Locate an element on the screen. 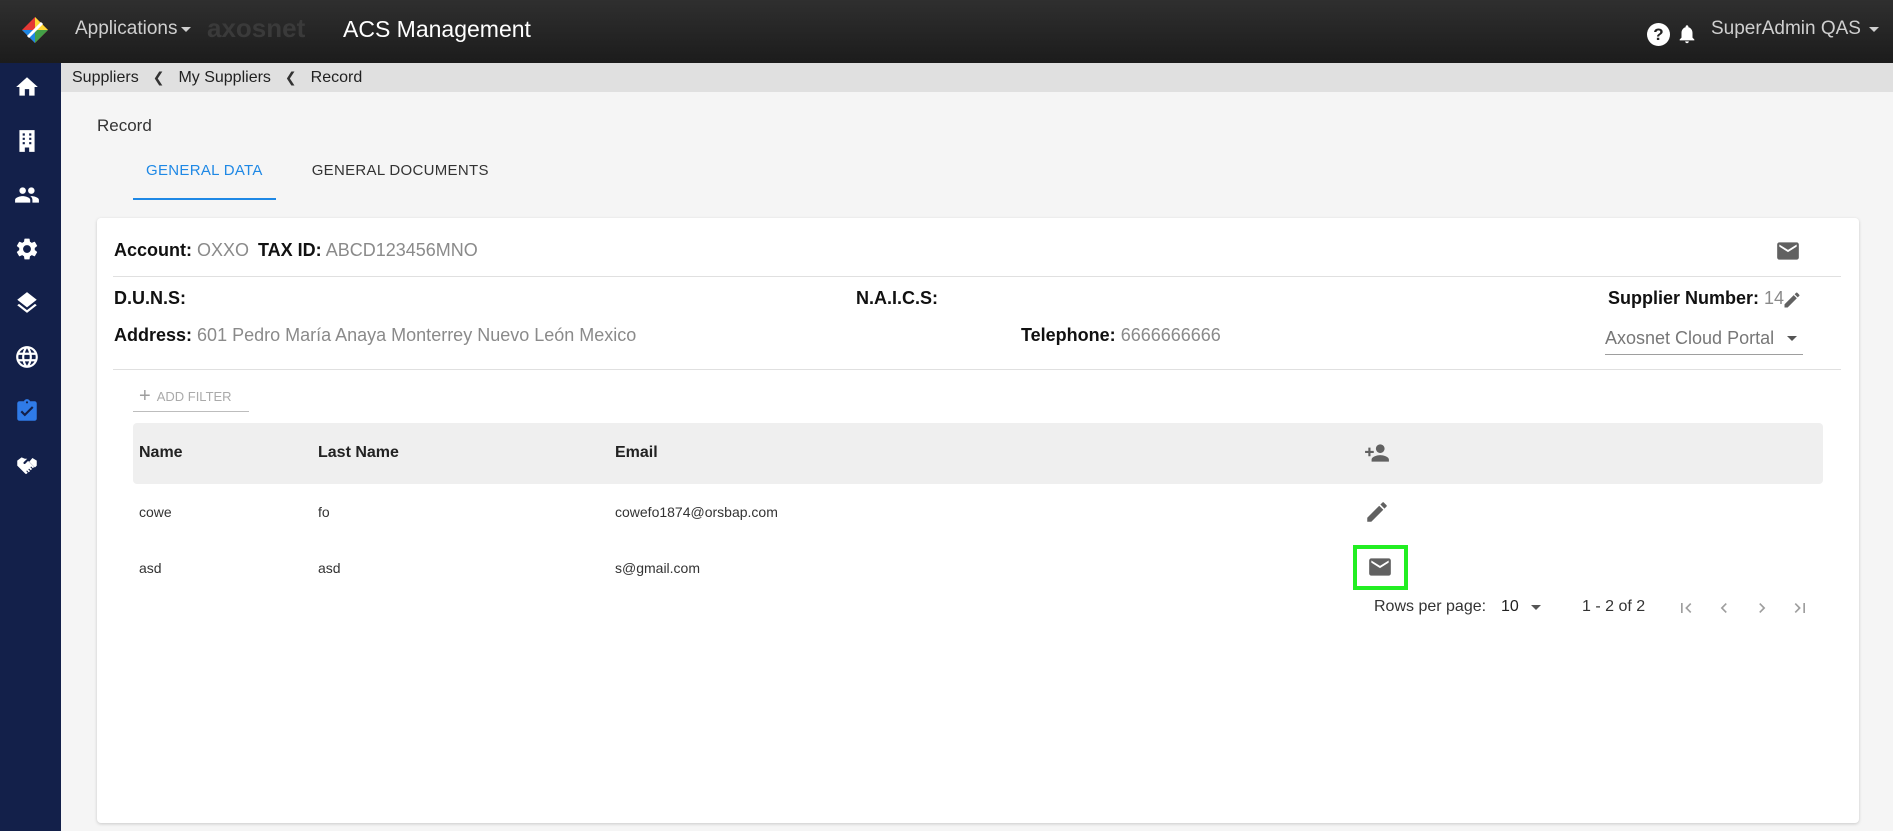 Image resolution: width=1893 pixels, height=831 pixels. tab-bar: GENERAL DATA GENERAL DOCUMENTS is located at coordinates (317, 176).